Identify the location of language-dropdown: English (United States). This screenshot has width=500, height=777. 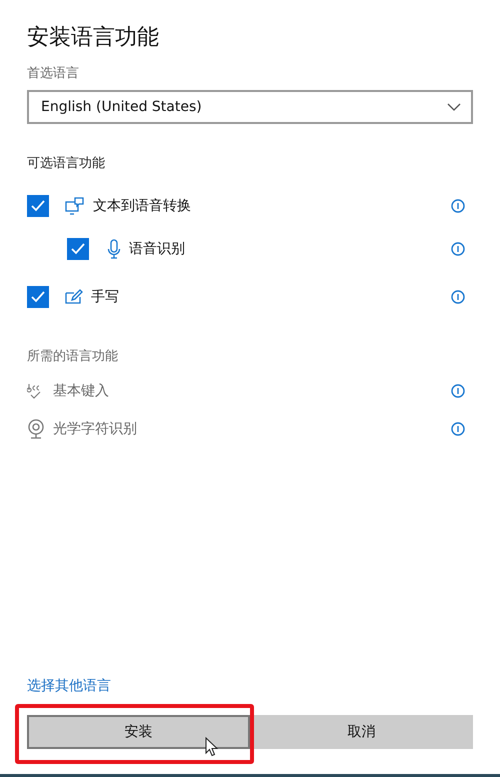
(250, 107).